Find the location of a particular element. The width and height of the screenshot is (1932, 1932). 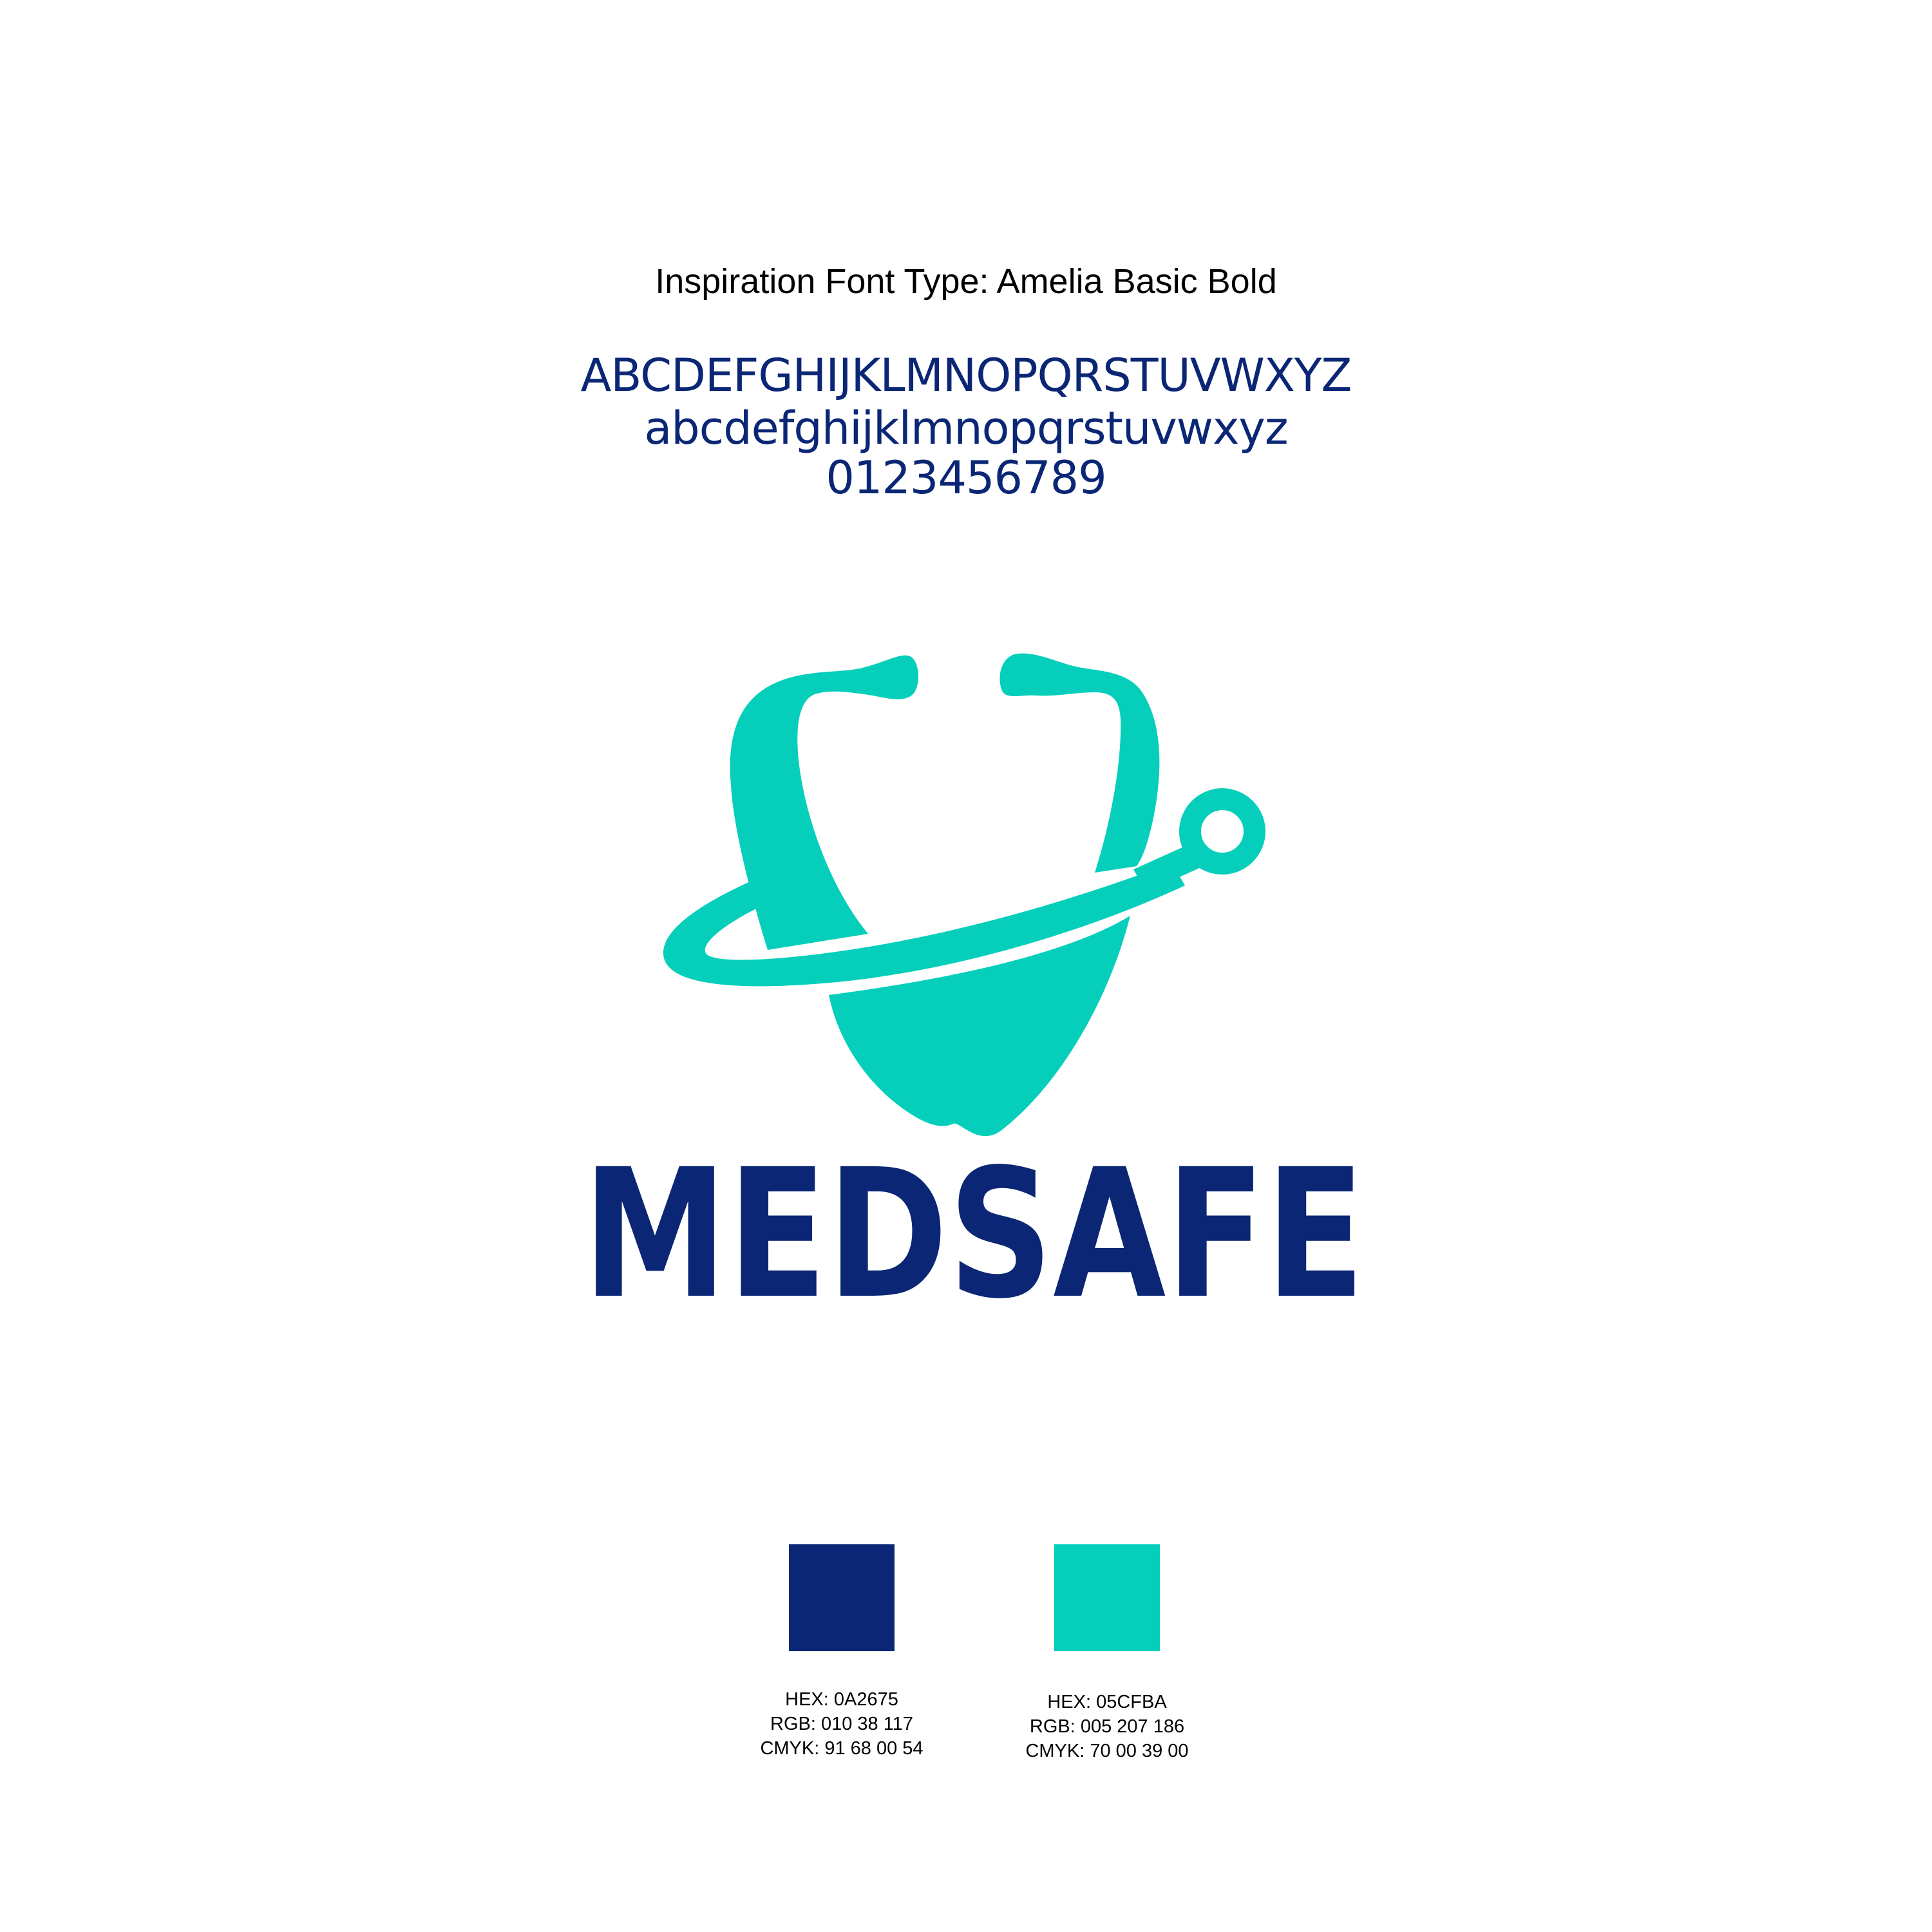

hex-value: HEX: 05CFBA is located at coordinates (1107, 1702).